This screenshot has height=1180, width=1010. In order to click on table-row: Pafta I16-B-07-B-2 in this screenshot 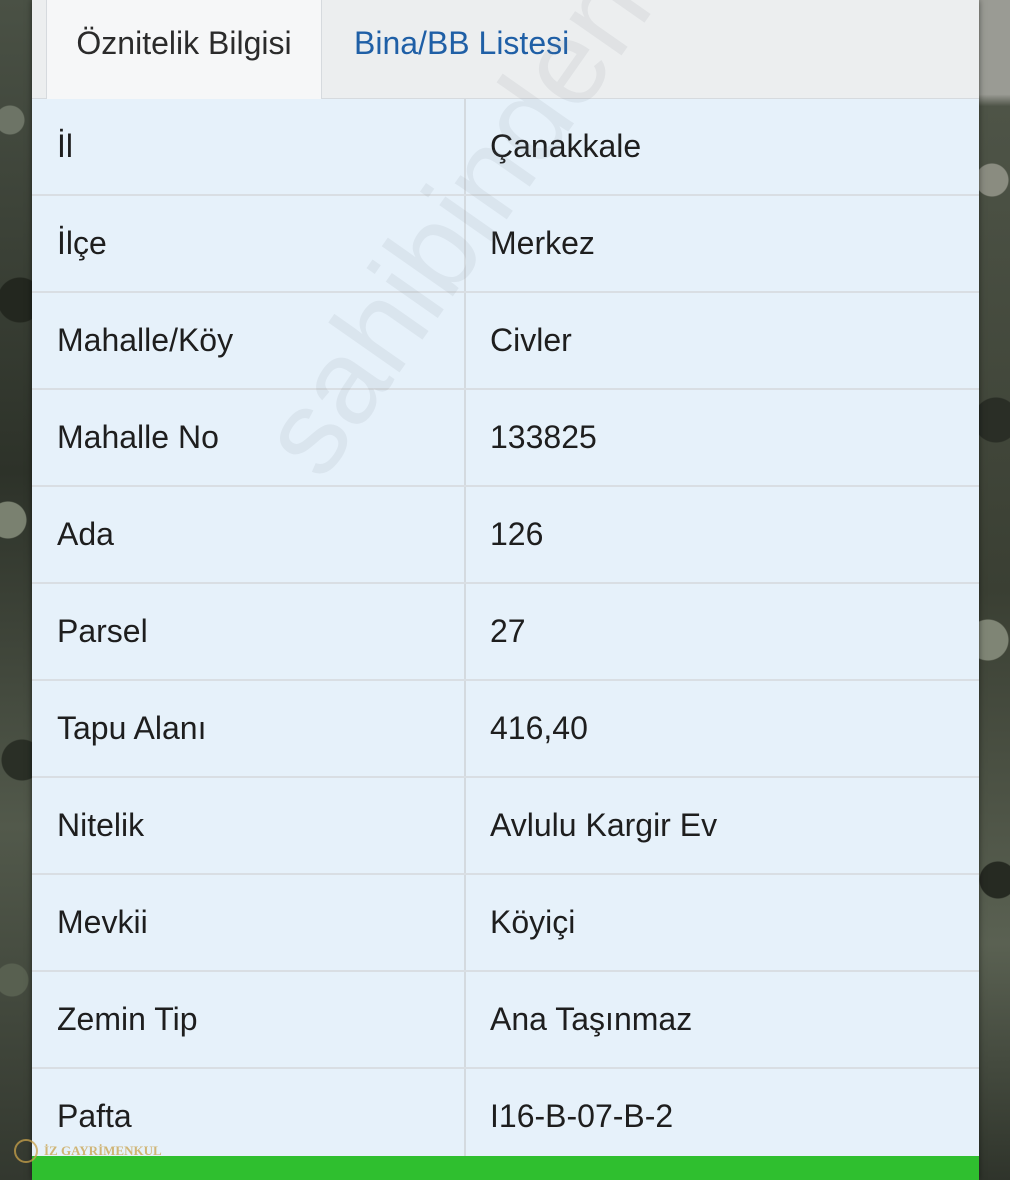, I will do `click(505, 1117)`.